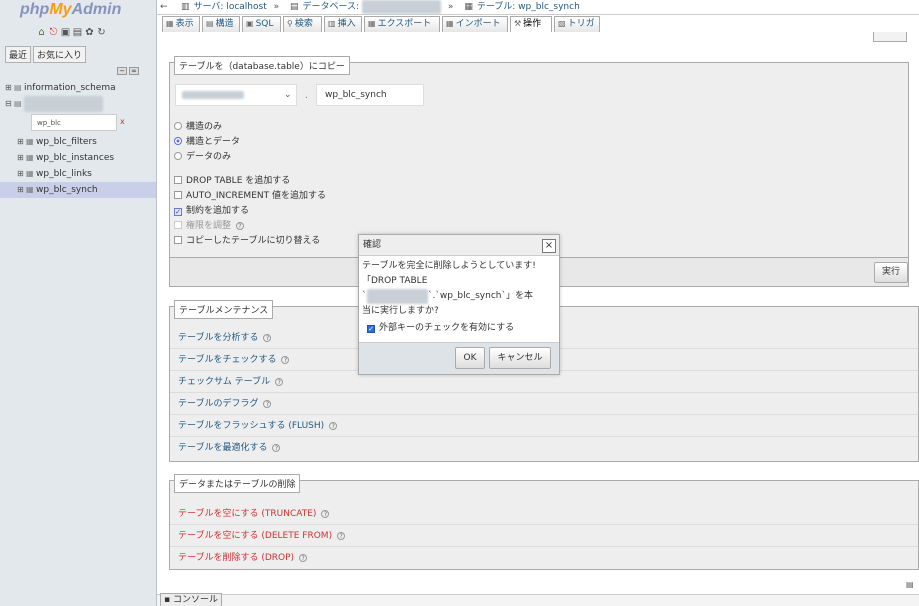 The height and width of the screenshot is (606, 919). I want to click on chevron-down-icon: ⌄, so click(288, 95).